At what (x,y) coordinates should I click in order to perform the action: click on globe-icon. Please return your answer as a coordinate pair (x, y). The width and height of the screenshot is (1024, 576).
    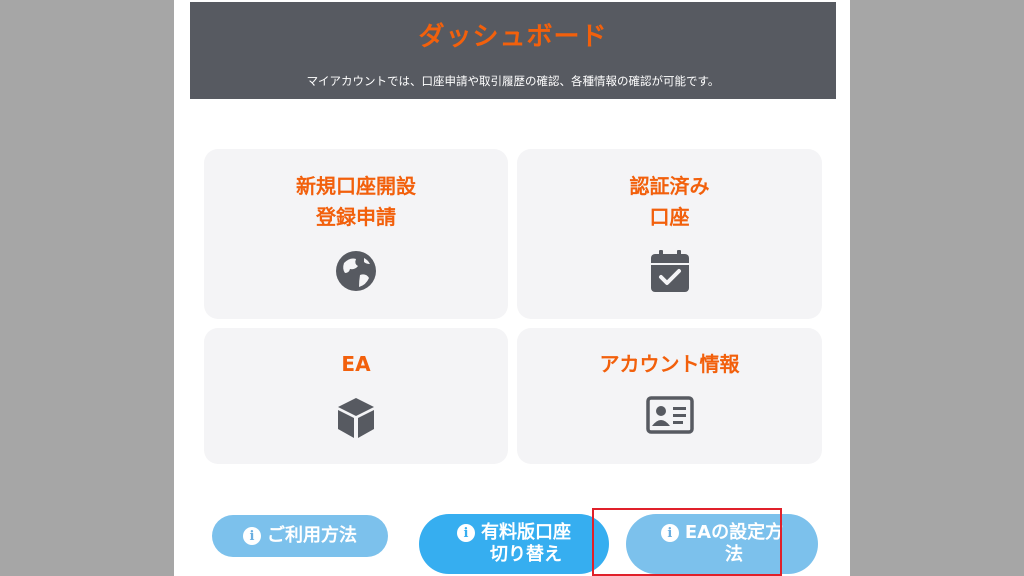
    Looking at the image, I should click on (356, 273).